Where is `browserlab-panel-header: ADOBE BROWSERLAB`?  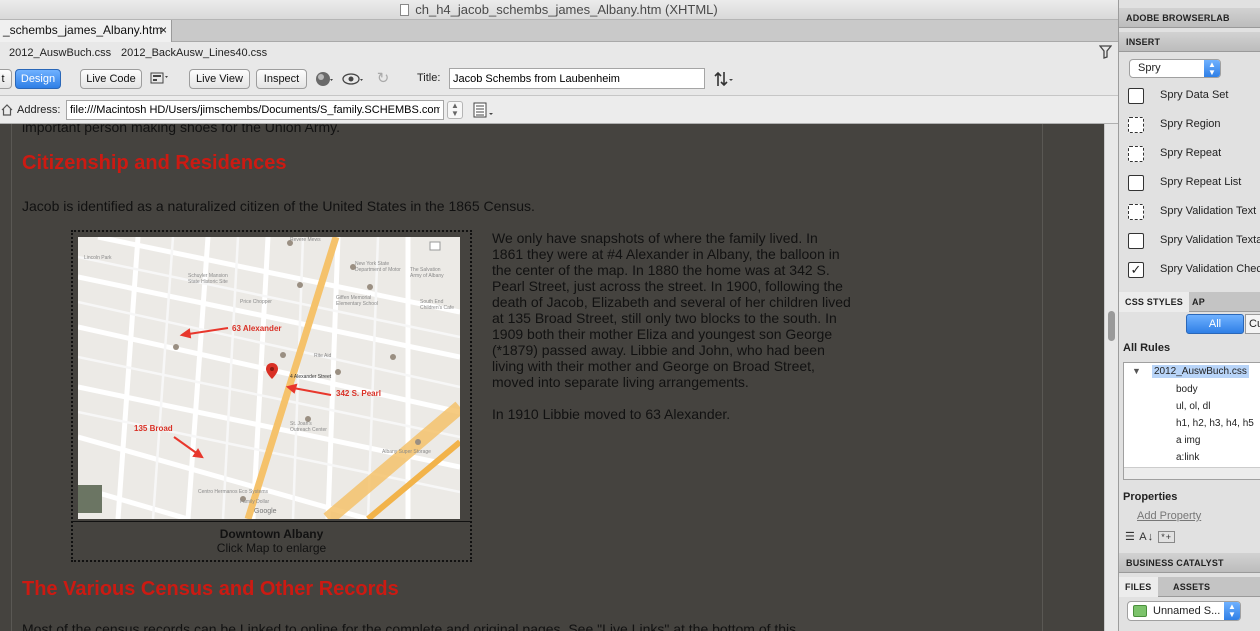 browserlab-panel-header: ADOBE BROWSERLAB is located at coordinates (1189, 18).